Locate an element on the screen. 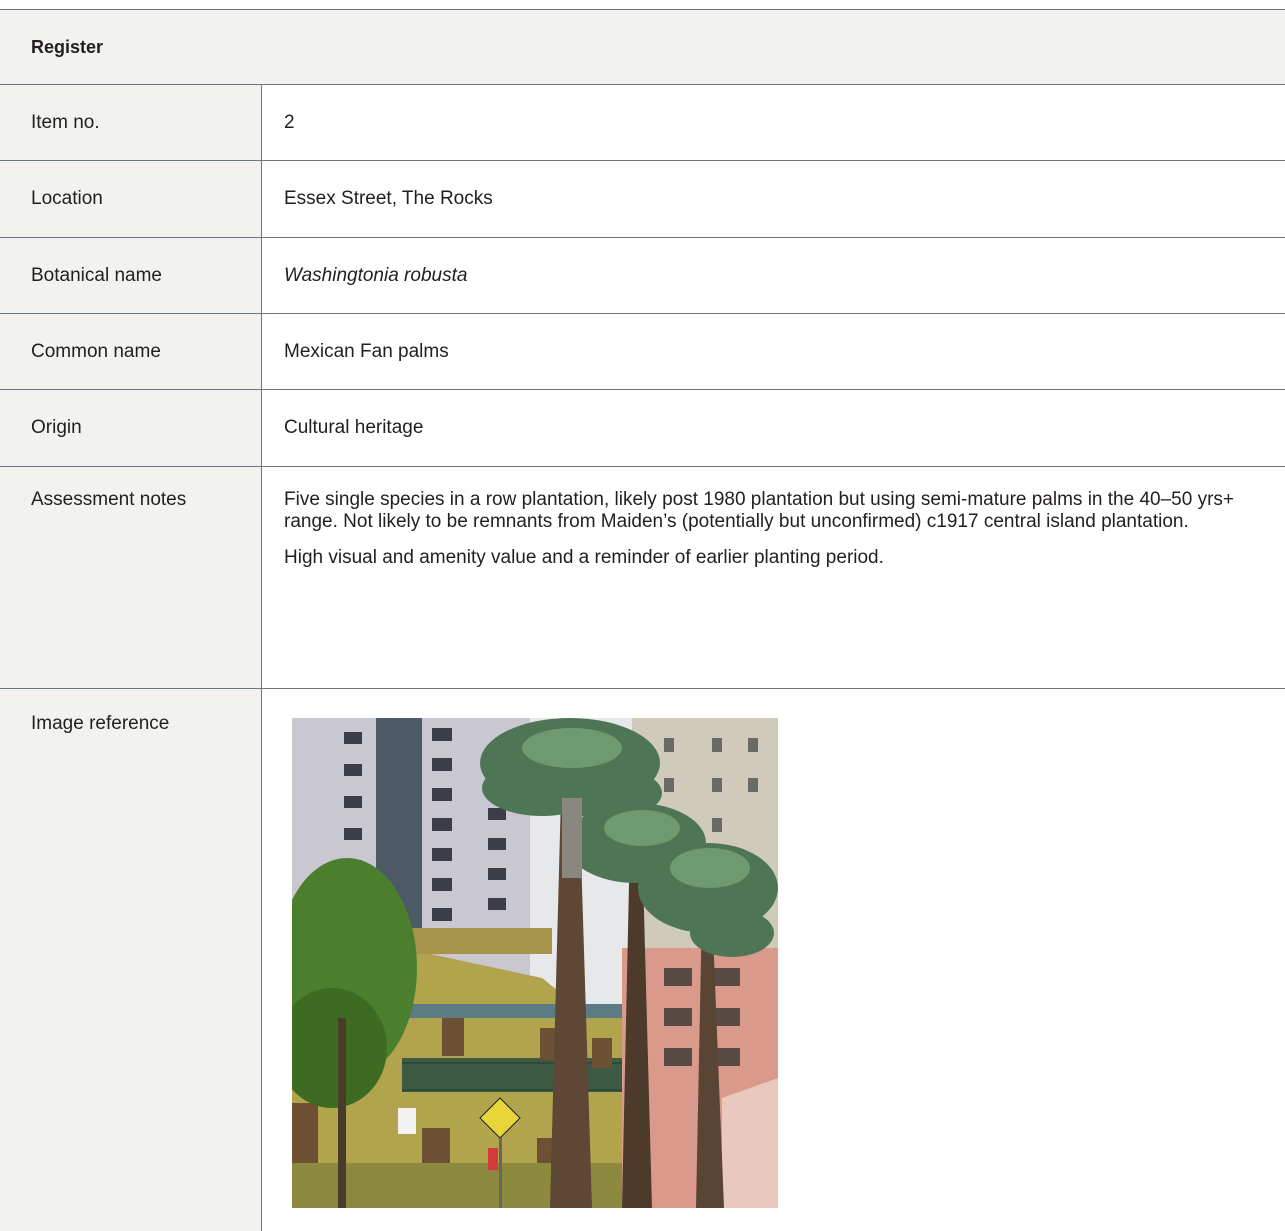 The image size is (1285, 1231). row-botanical-name: Botanical name Washingtonia robusta is located at coordinates (642, 276).